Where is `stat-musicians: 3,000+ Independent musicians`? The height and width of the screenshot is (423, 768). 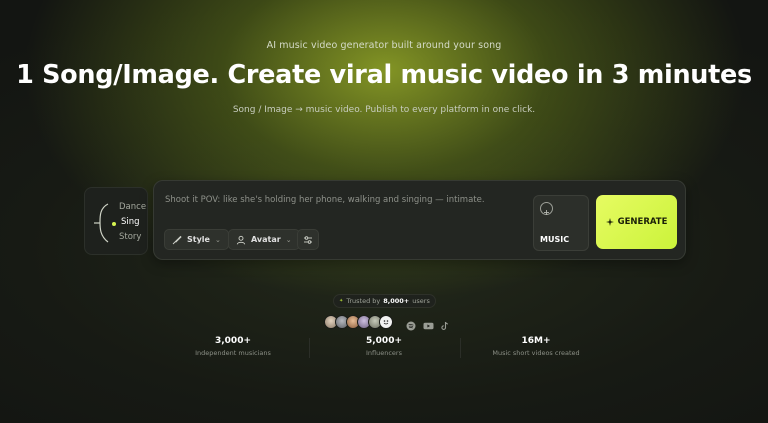
stat-musicians: 3,000+ Independent musicians is located at coordinates (233, 346).